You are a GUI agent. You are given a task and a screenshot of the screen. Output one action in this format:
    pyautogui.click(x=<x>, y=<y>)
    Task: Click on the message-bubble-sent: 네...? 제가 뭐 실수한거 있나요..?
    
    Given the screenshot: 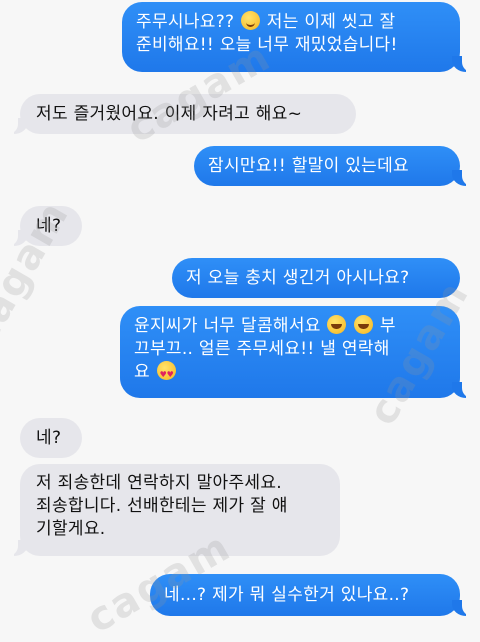 What is the action you would take?
    pyautogui.click(x=305, y=595)
    